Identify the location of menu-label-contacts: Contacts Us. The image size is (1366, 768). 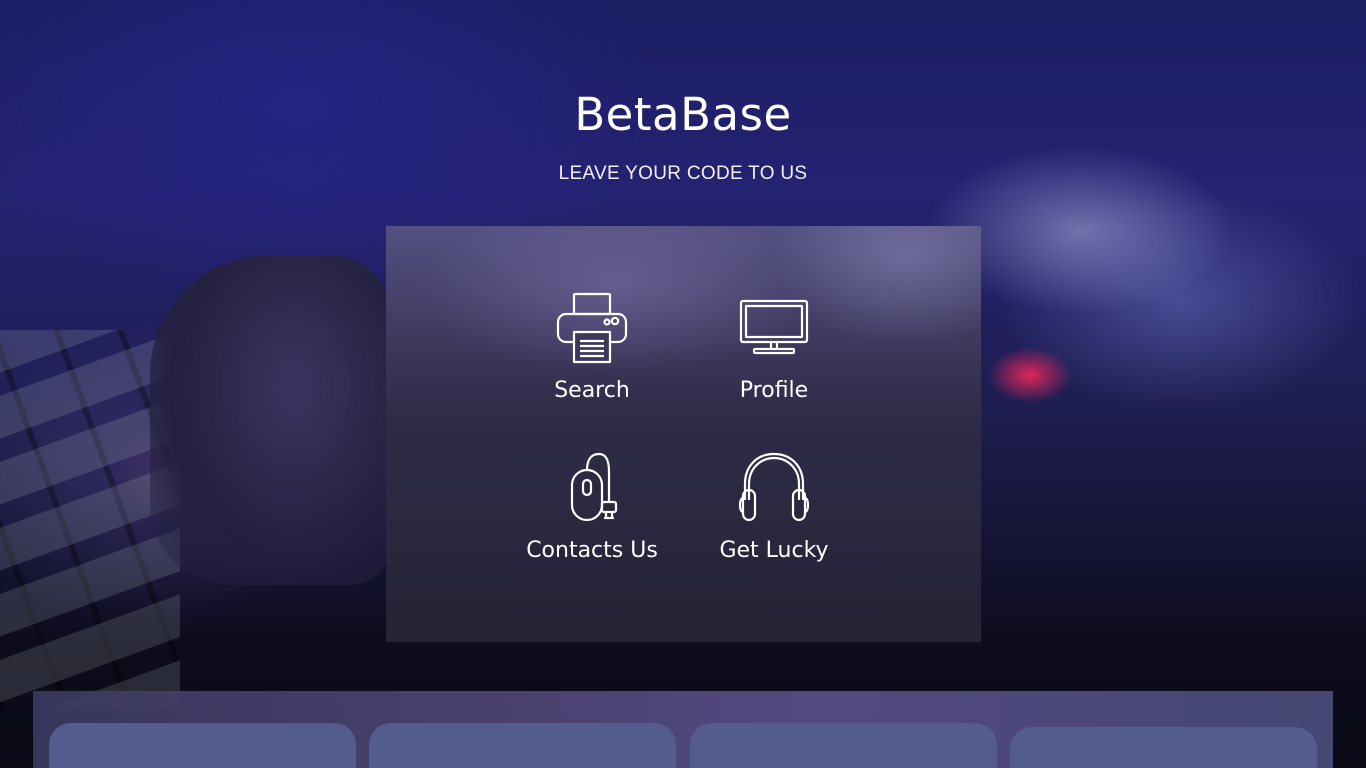
(592, 550).